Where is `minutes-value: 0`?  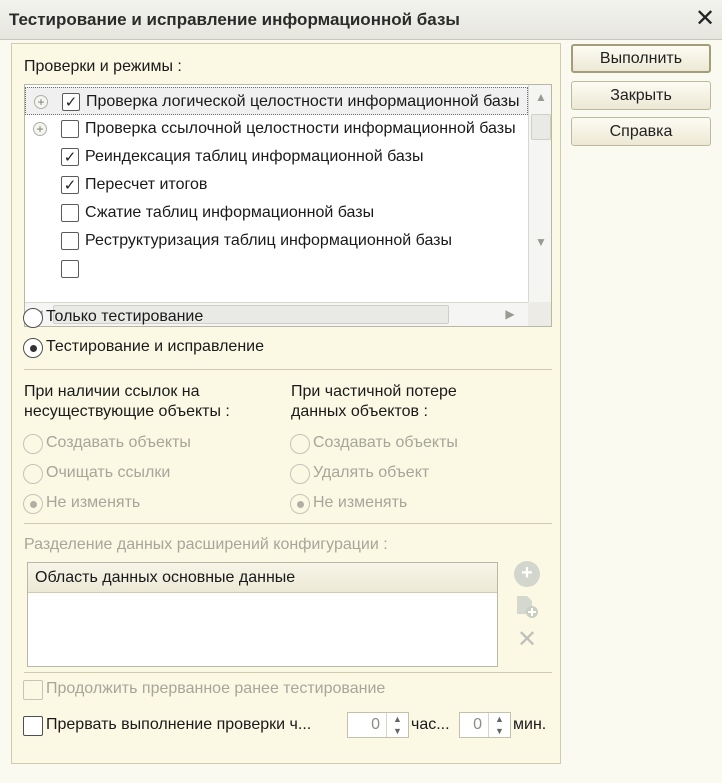 minutes-value: 0 is located at coordinates (477, 724).